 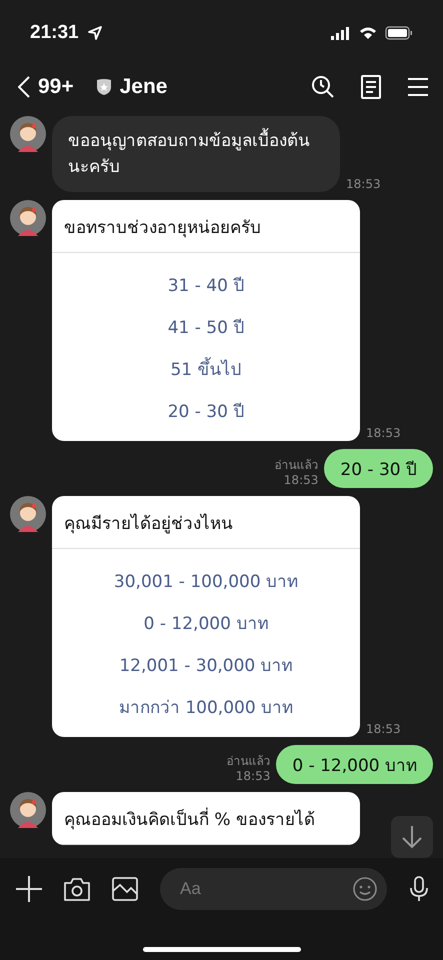 I want to click on answer-option: 0 - 12,000 บาท, so click(x=206, y=622).